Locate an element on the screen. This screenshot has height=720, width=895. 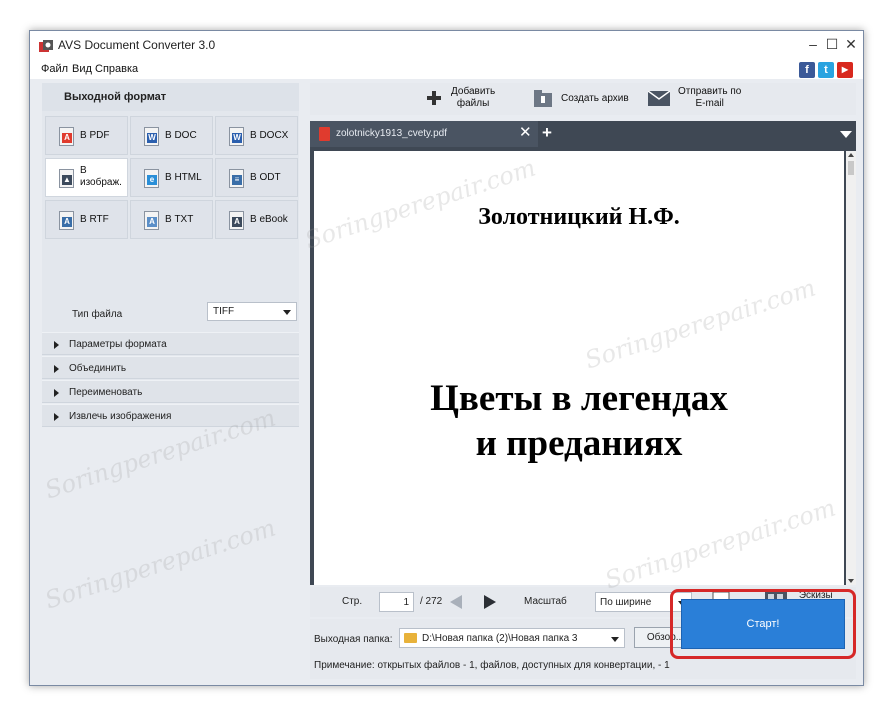
document-tab: zolotnicky1913_cvety.pdf ✕ is located at coordinates (424, 134).